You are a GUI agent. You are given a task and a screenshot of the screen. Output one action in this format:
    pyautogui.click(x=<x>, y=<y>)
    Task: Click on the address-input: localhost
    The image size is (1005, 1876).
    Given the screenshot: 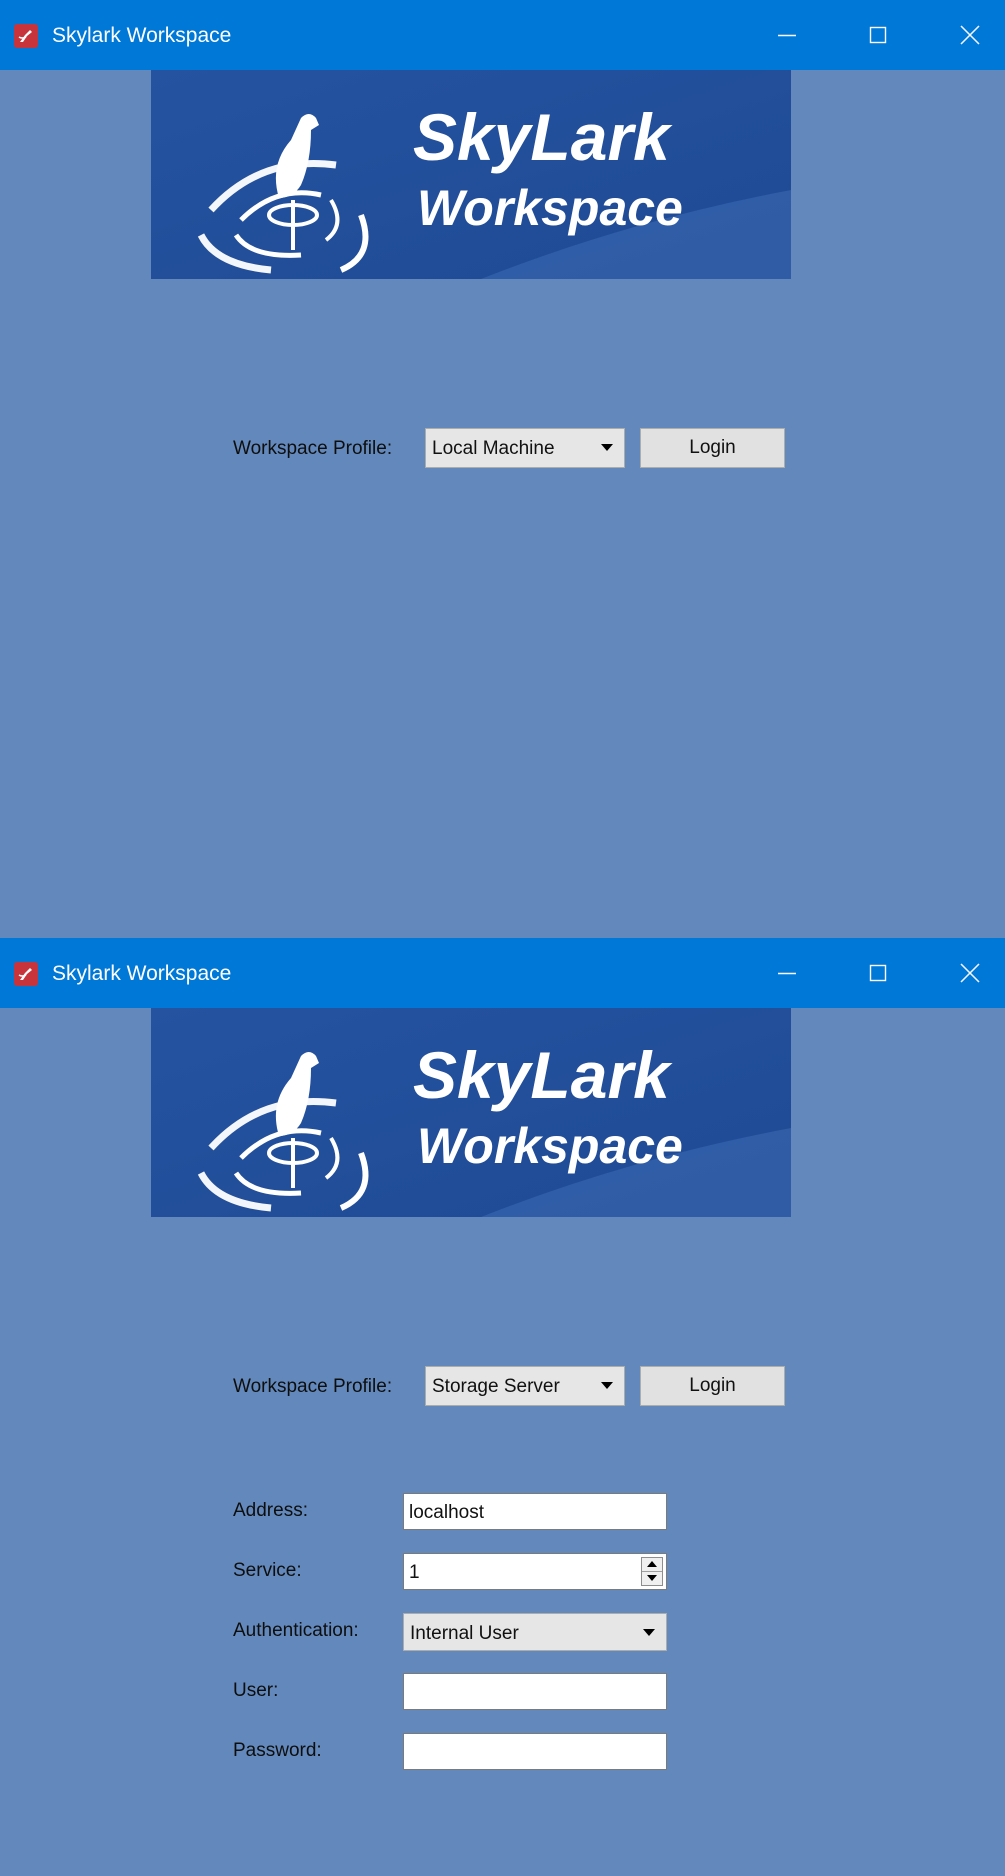 What is the action you would take?
    pyautogui.click(x=535, y=1511)
    